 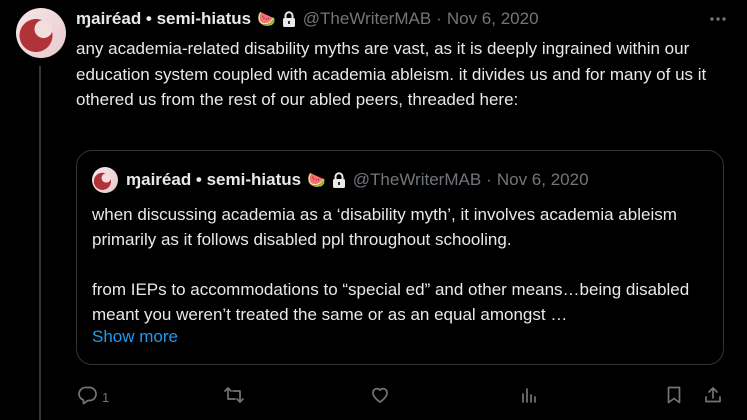 I want to click on like-button, so click(x=380, y=395).